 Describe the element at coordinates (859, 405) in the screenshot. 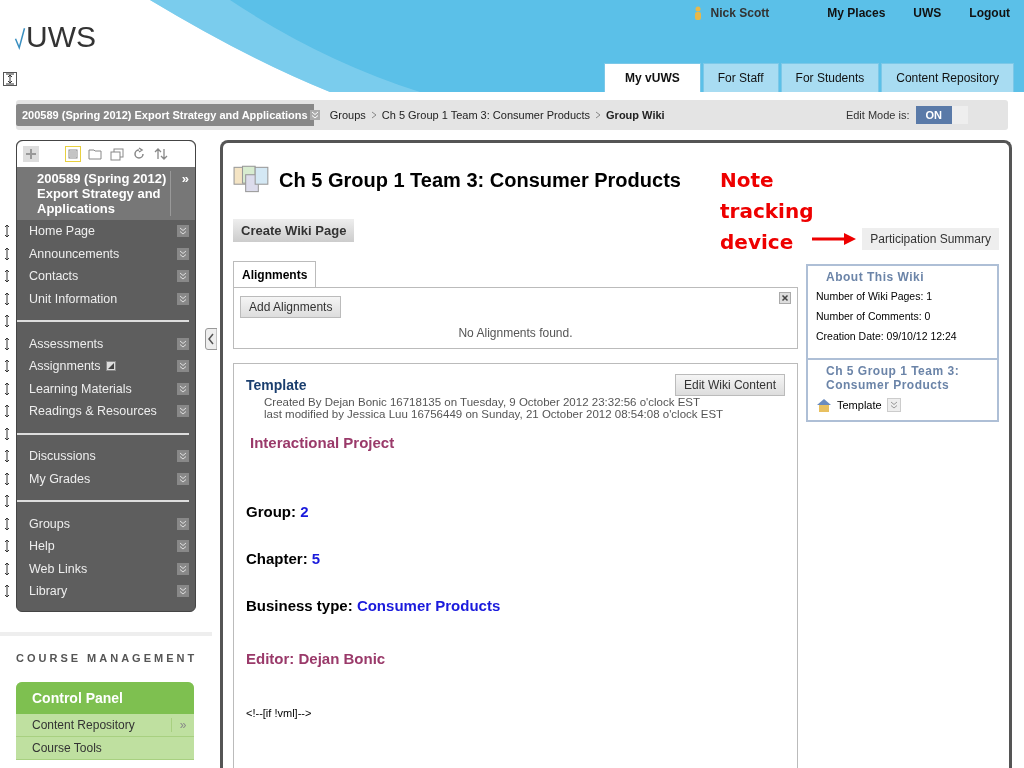

I see `page-link: Template` at that location.